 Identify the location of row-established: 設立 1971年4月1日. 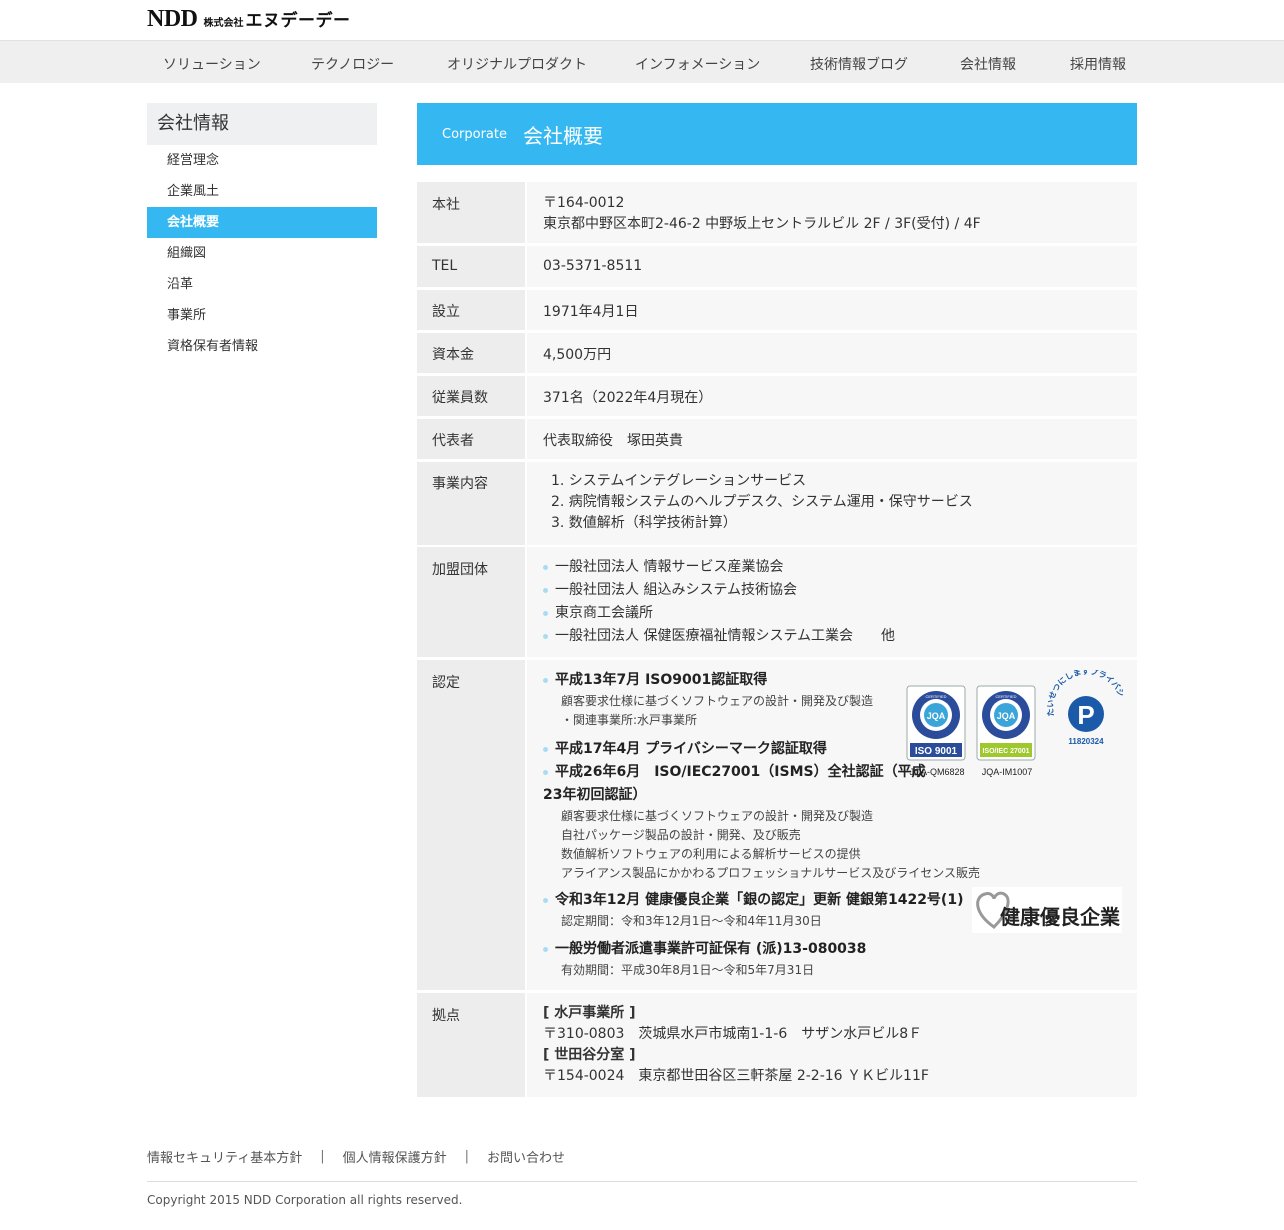
(777, 310).